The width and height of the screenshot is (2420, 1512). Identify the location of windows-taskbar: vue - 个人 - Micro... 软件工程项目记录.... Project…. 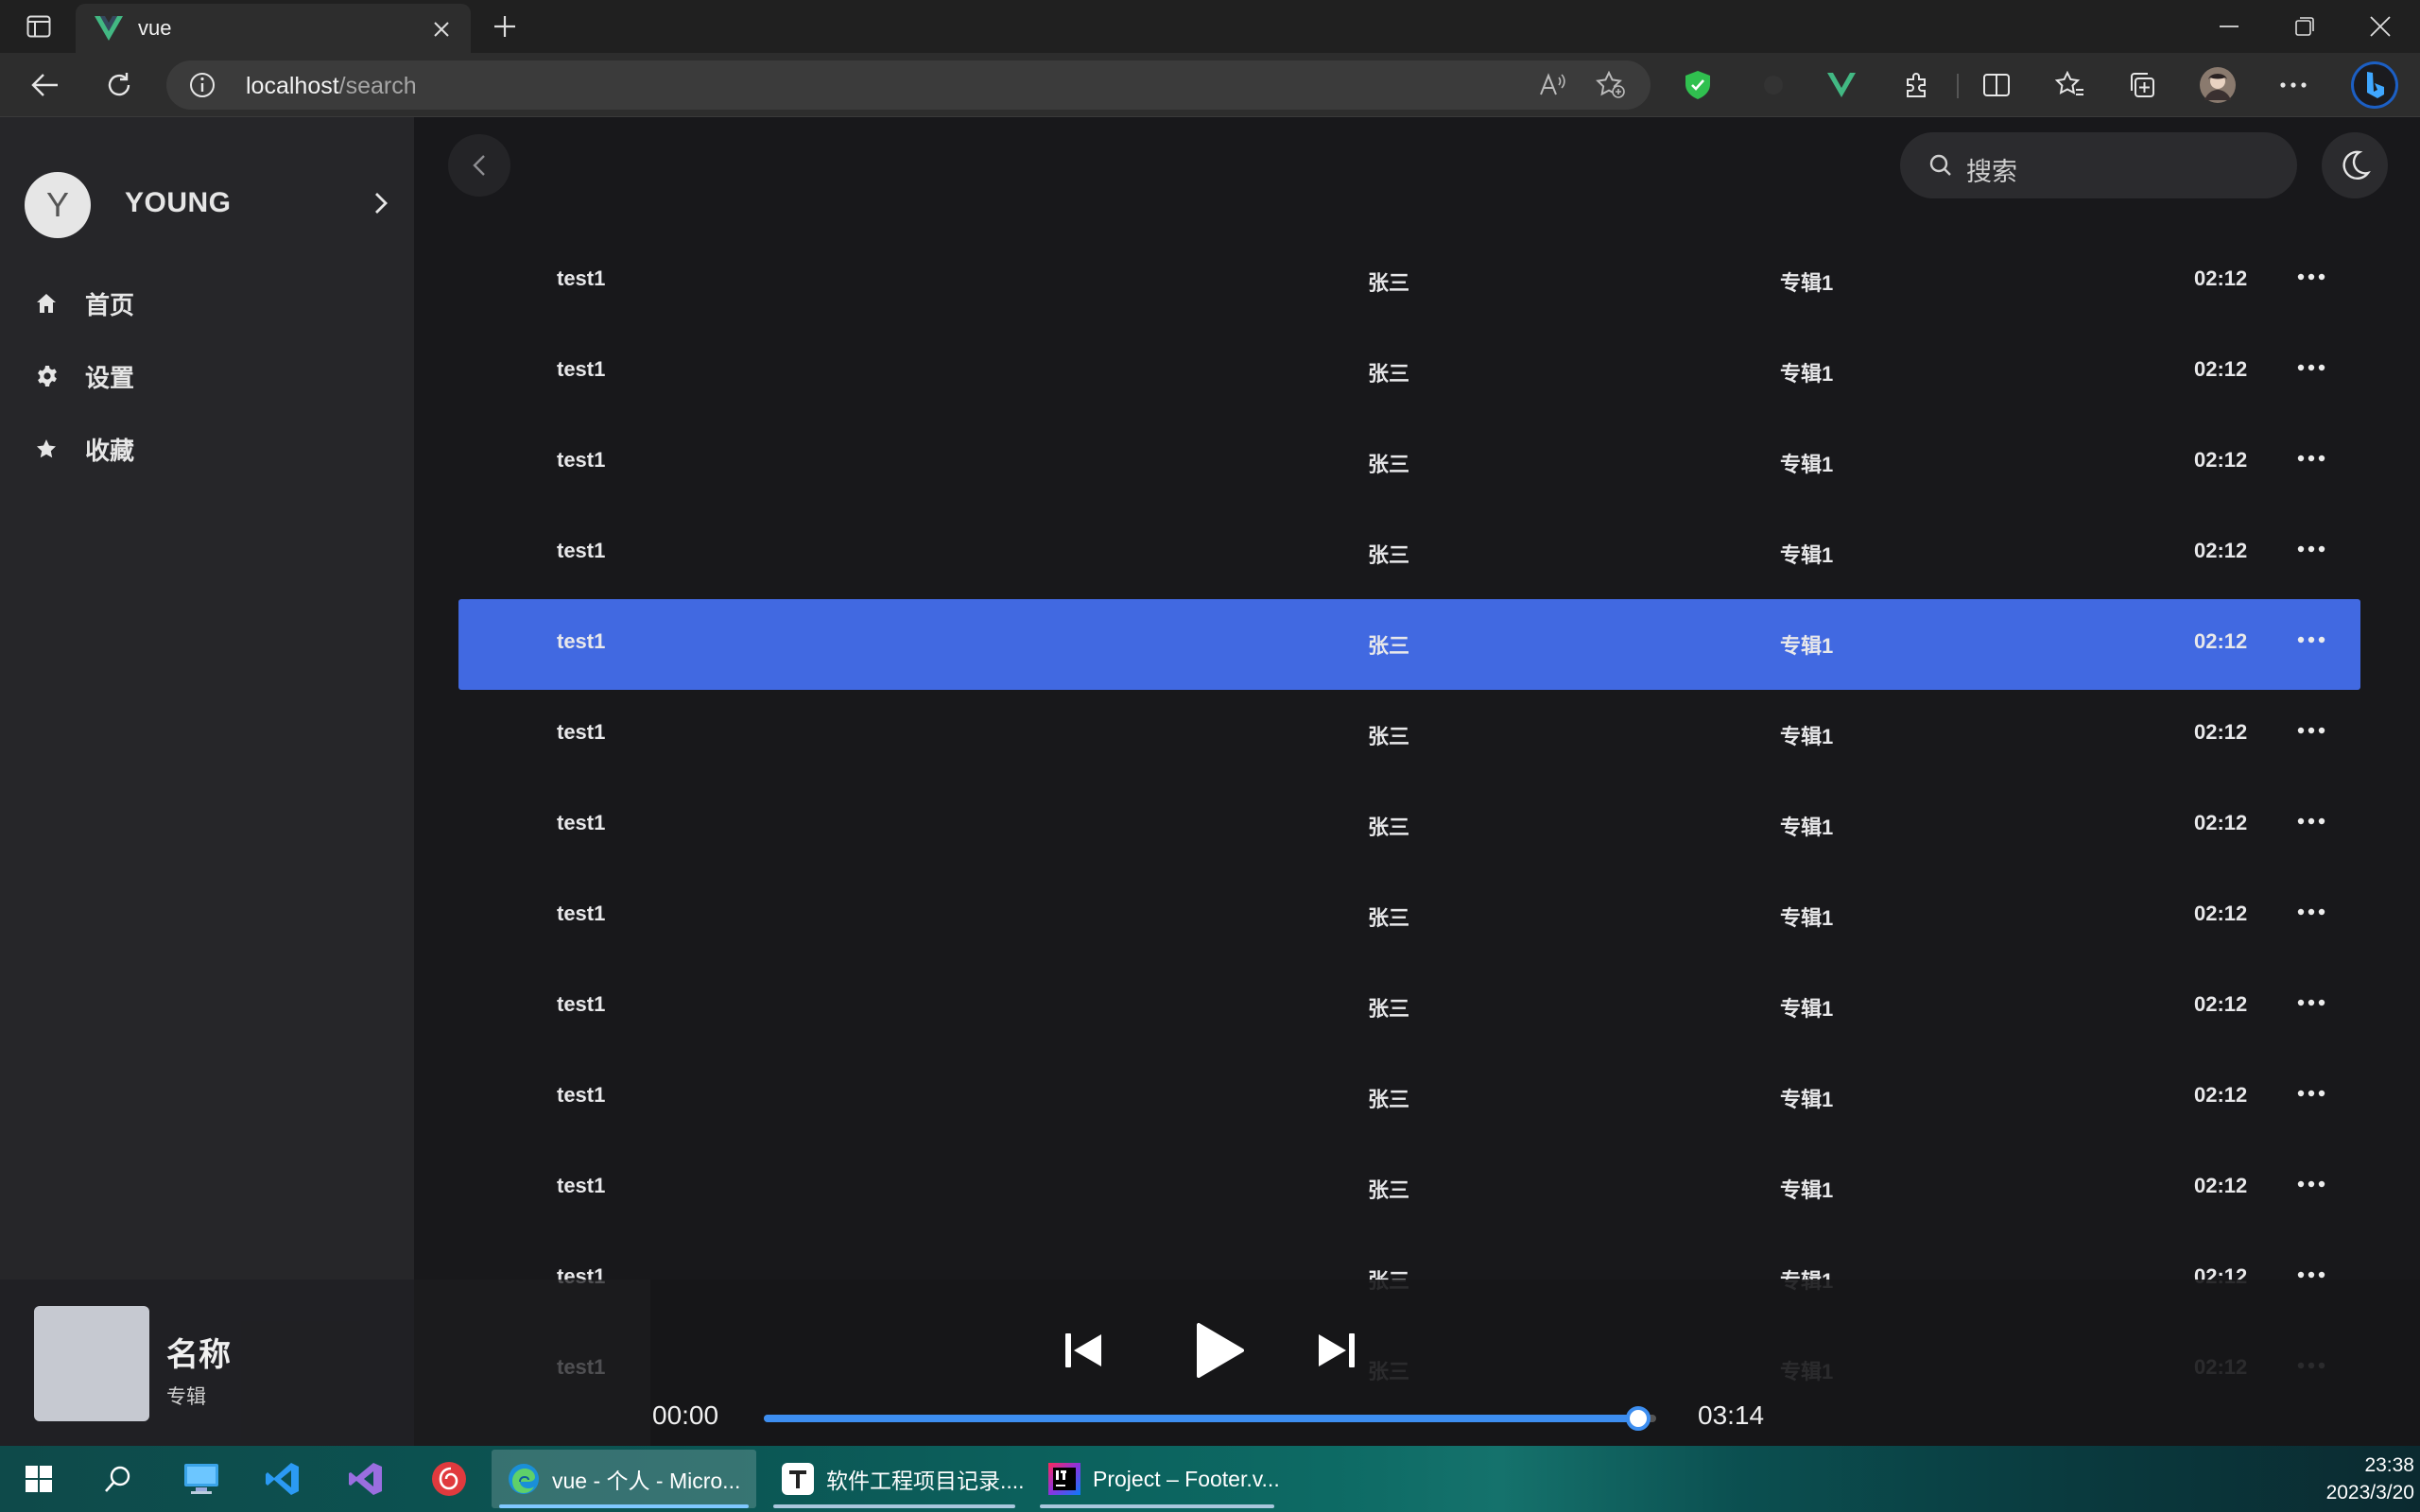
(1210, 1479).